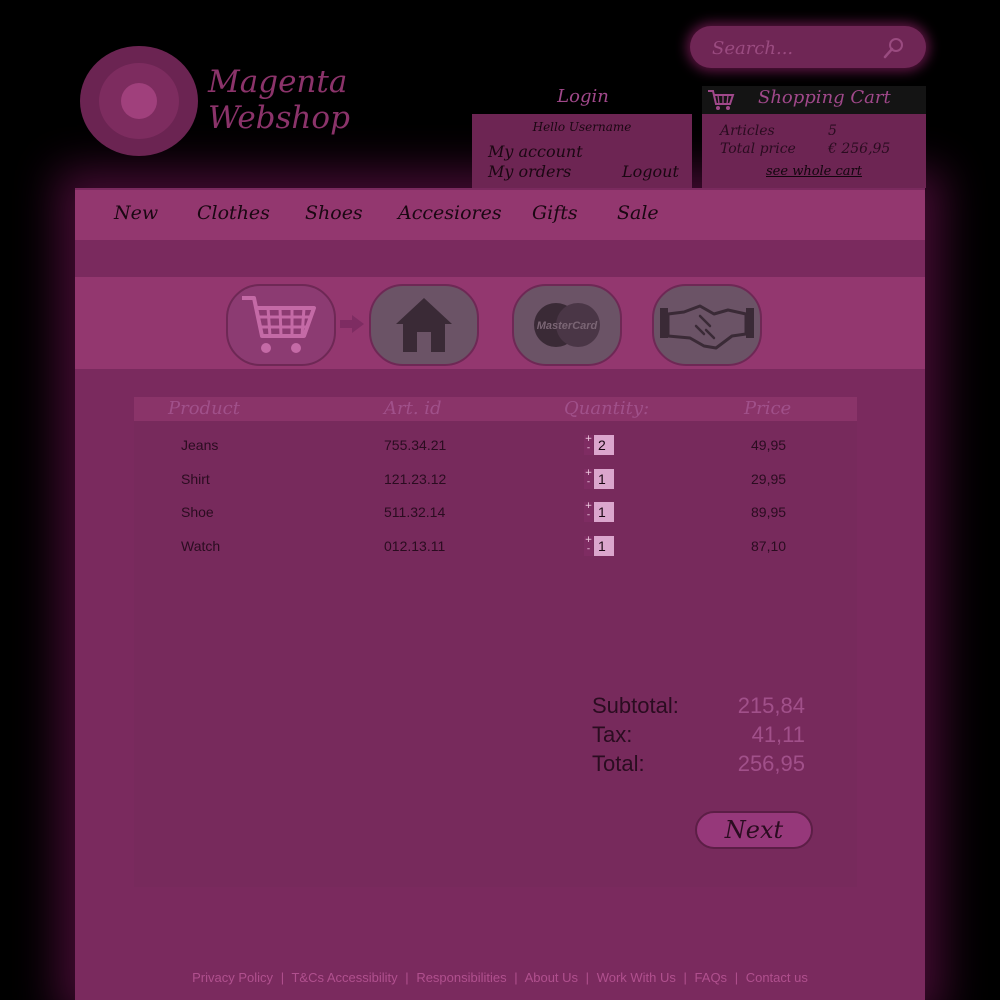 Image resolution: width=1000 pixels, height=1000 pixels. Describe the element at coordinates (769, 546) in the screenshot. I see `row-4-price: 87,10` at that location.